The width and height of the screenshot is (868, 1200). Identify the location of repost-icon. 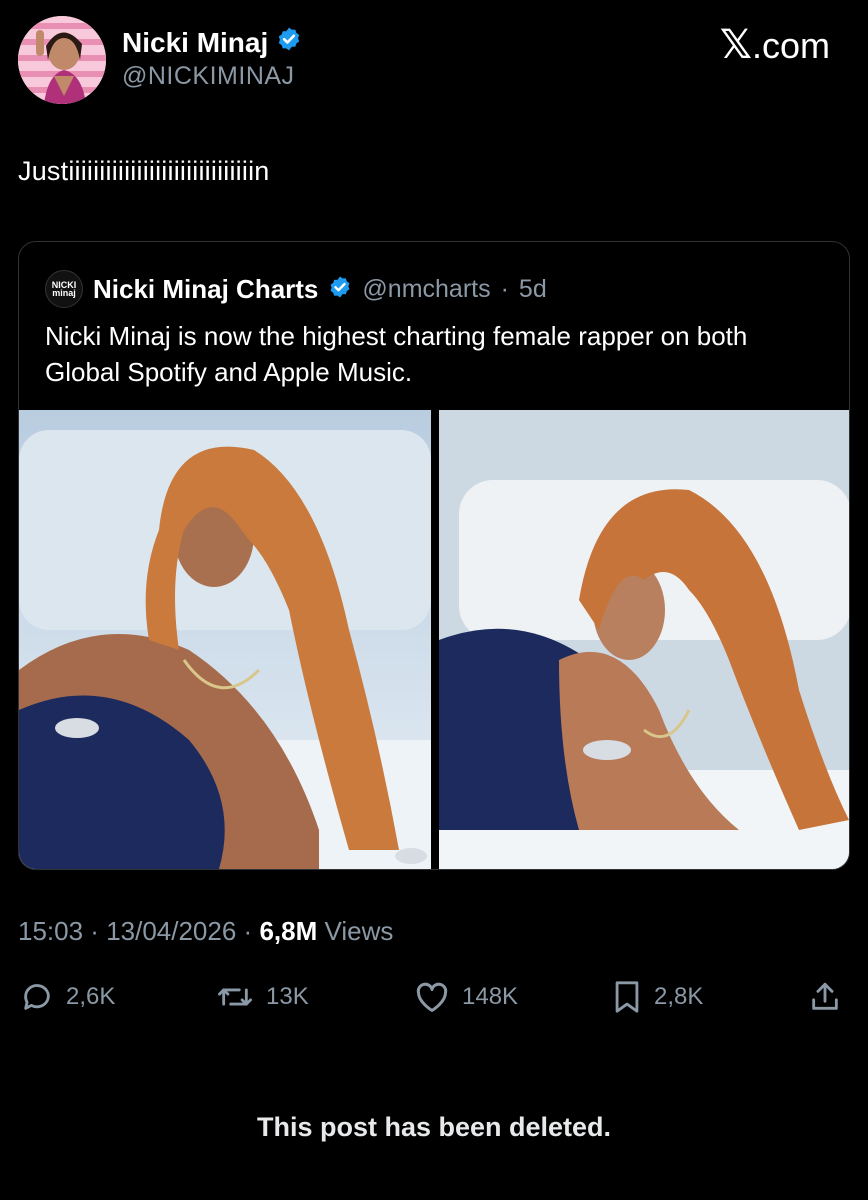
(235, 997).